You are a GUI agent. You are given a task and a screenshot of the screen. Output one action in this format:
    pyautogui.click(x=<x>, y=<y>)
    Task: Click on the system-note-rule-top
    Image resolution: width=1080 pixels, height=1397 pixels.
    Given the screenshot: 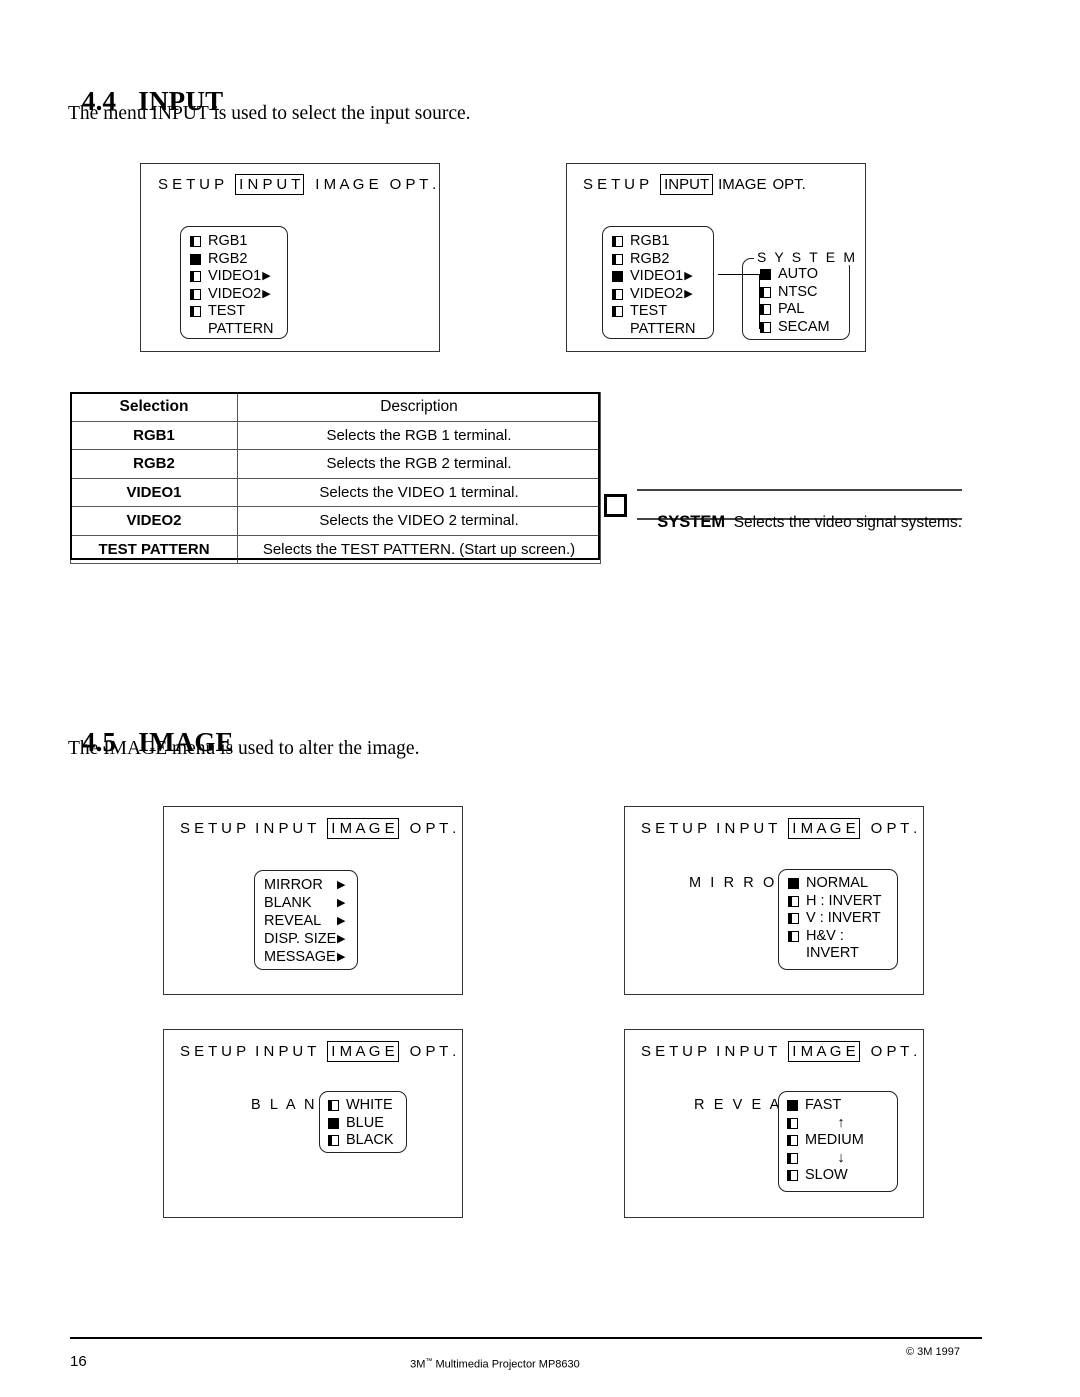 What is the action you would take?
    pyautogui.click(x=799, y=490)
    